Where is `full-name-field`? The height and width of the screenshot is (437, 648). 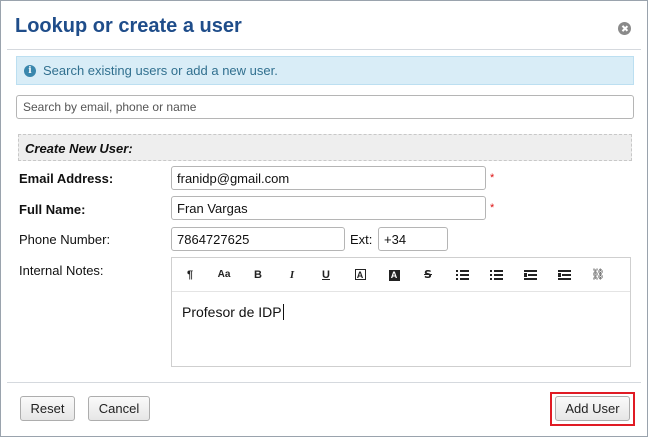
full-name-field is located at coordinates (328, 208).